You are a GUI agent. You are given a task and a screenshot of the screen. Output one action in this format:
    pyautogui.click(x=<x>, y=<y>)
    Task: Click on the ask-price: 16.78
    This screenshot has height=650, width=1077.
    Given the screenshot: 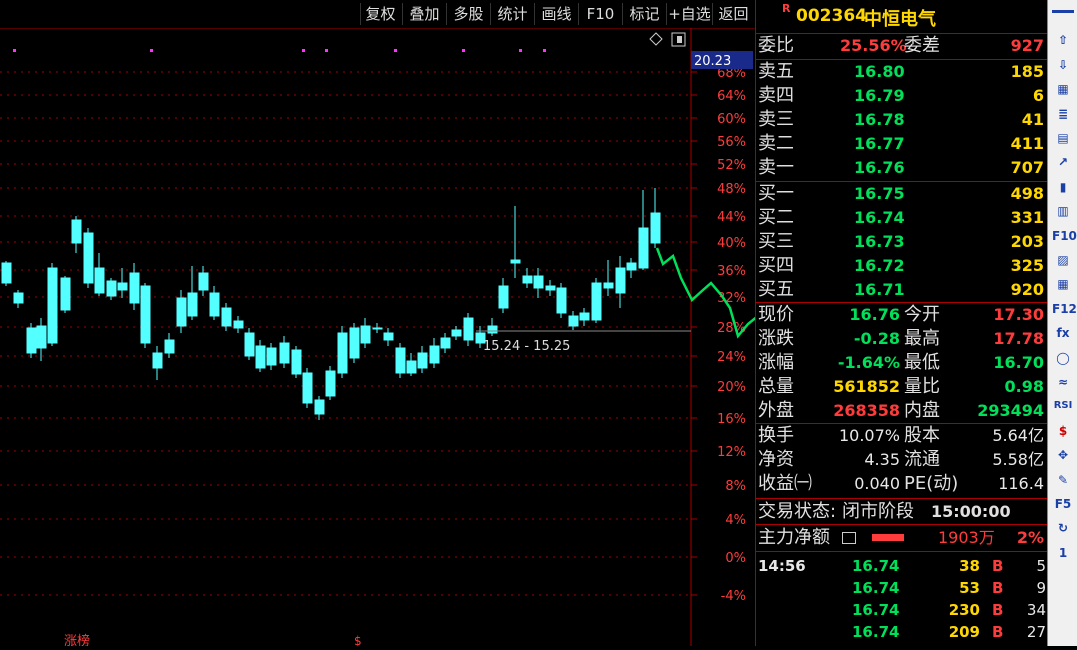 What is the action you would take?
    pyautogui.click(x=879, y=119)
    